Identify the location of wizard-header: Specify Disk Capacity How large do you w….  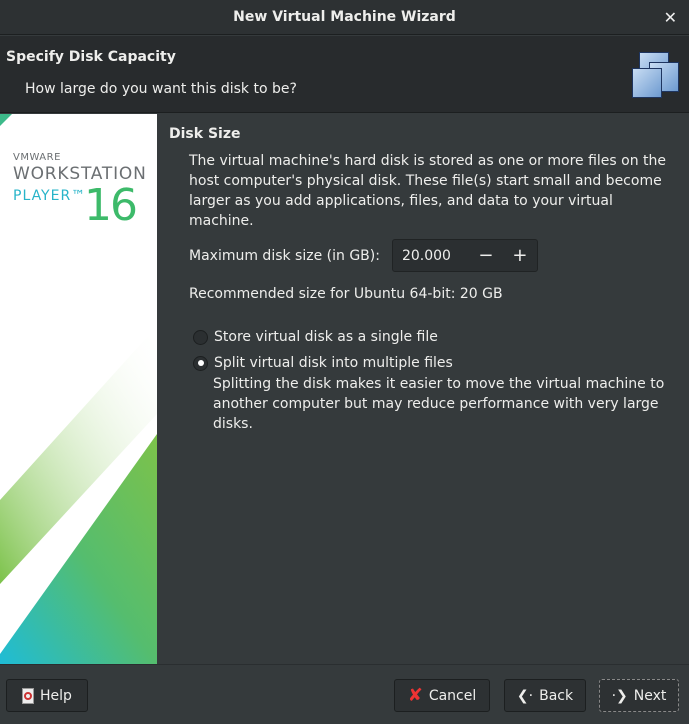
(344, 74).